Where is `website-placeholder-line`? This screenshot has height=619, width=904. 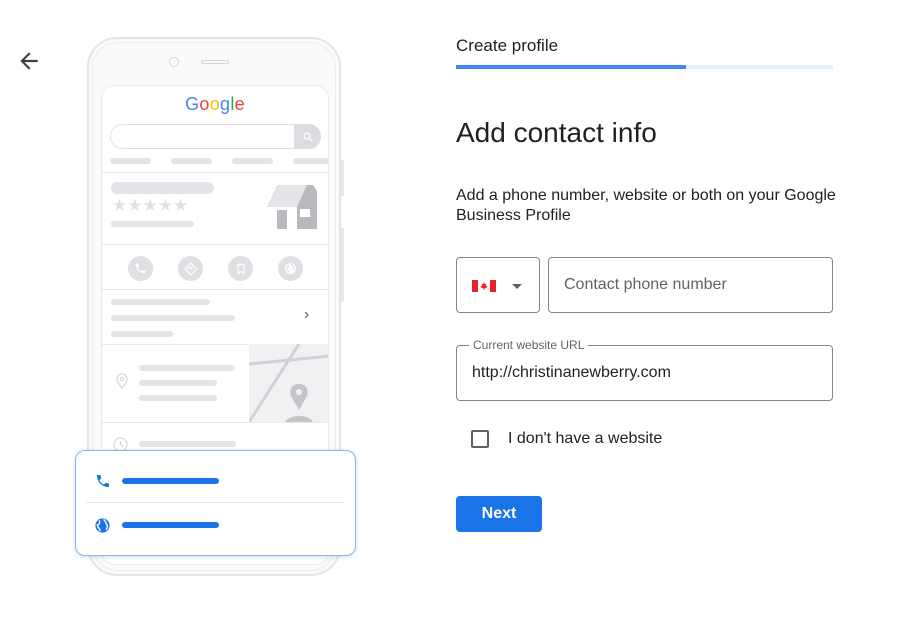
website-placeholder-line is located at coordinates (170, 525).